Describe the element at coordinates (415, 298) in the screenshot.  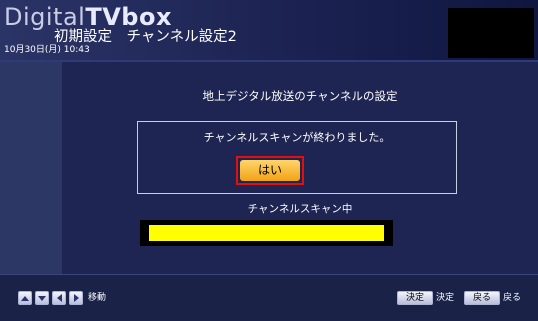
I see `decide-key-button: 決定` at that location.